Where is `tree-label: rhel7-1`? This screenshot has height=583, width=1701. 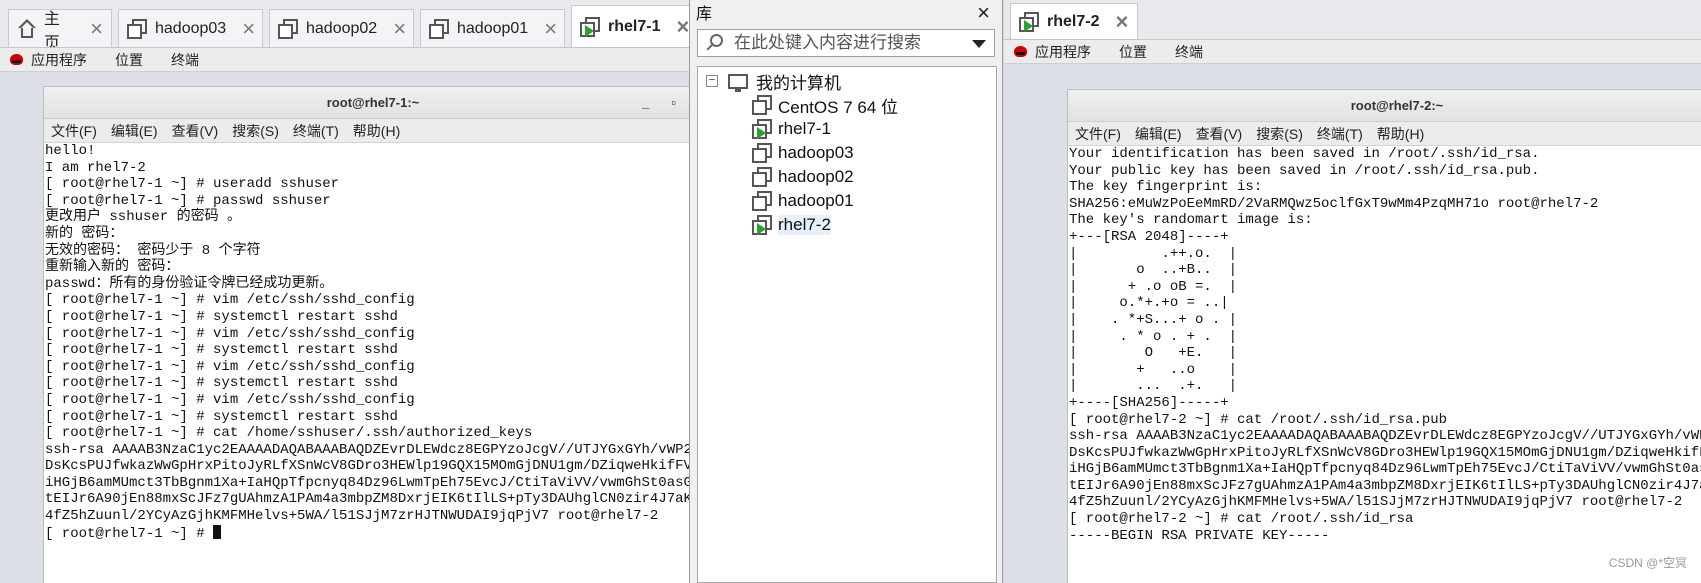
tree-label: rhel7-1 is located at coordinates (804, 128).